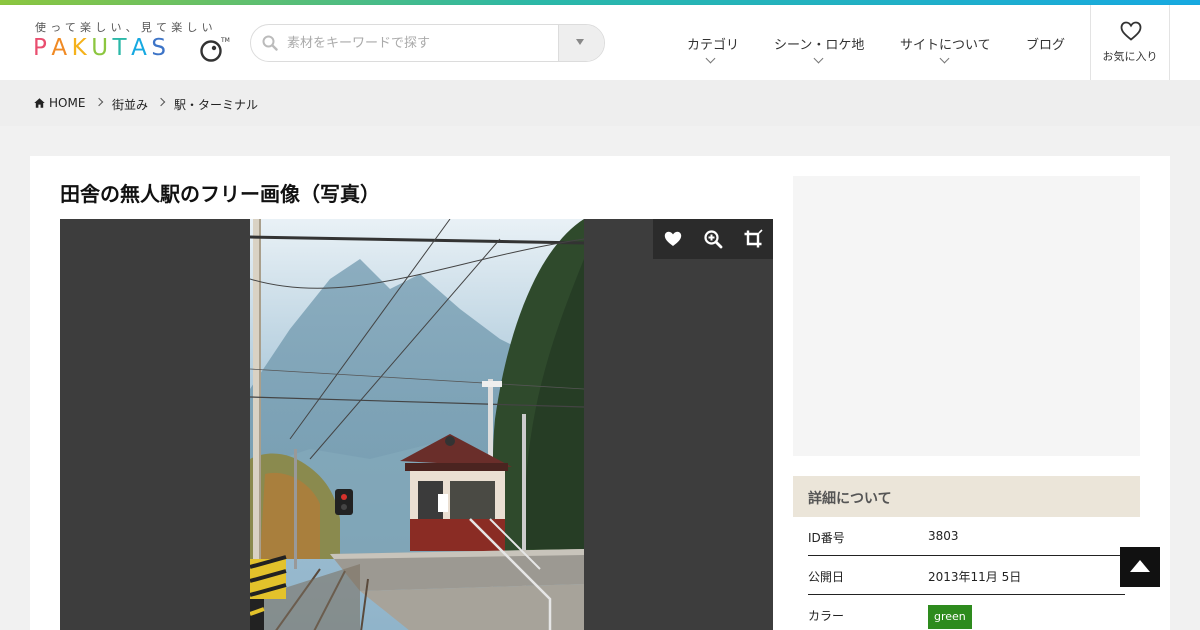 The width and height of the screenshot is (1200, 630). I want to click on logo-trademark: TM, so click(225, 40).